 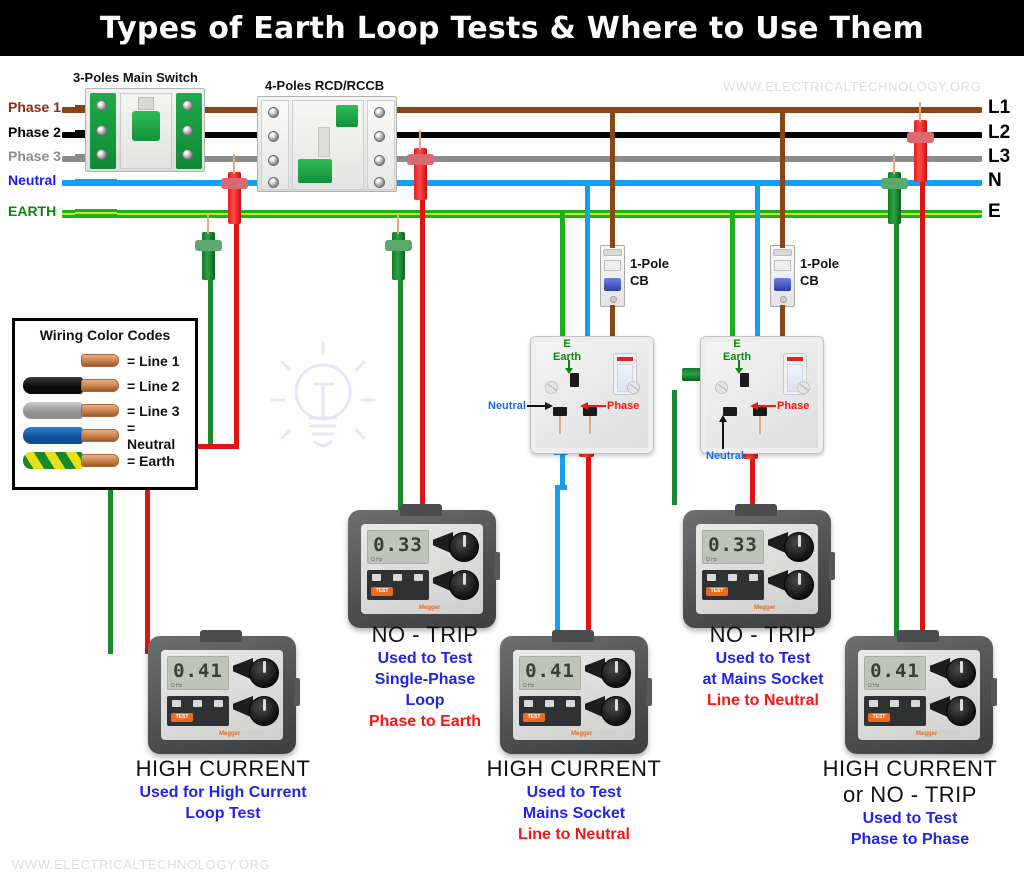 I want to click on caption-4-line-2: at Mains Socket, so click(x=763, y=679).